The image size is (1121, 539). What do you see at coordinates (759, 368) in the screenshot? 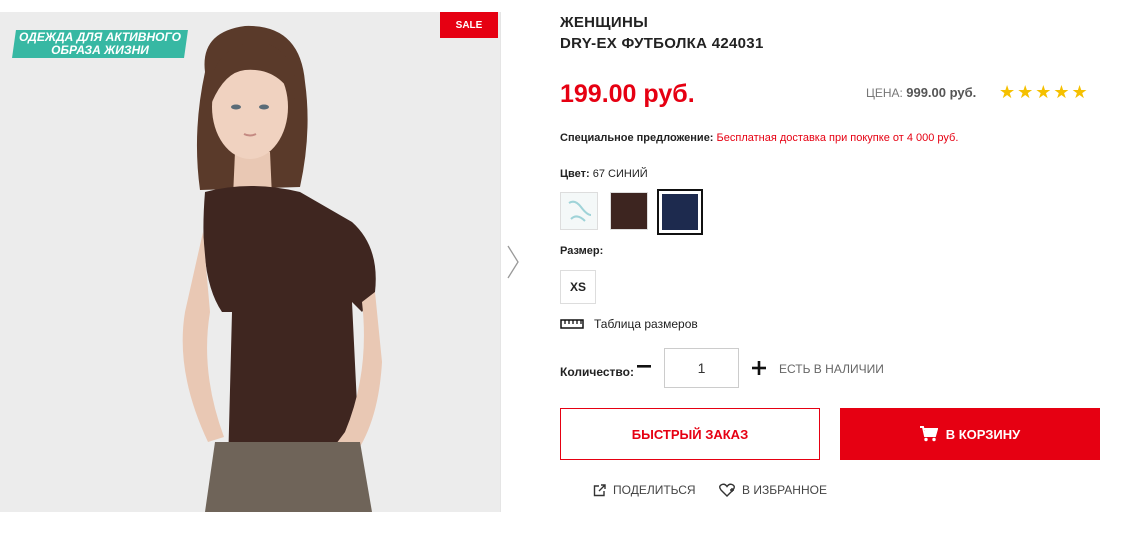
I see `plus-icon` at bounding box center [759, 368].